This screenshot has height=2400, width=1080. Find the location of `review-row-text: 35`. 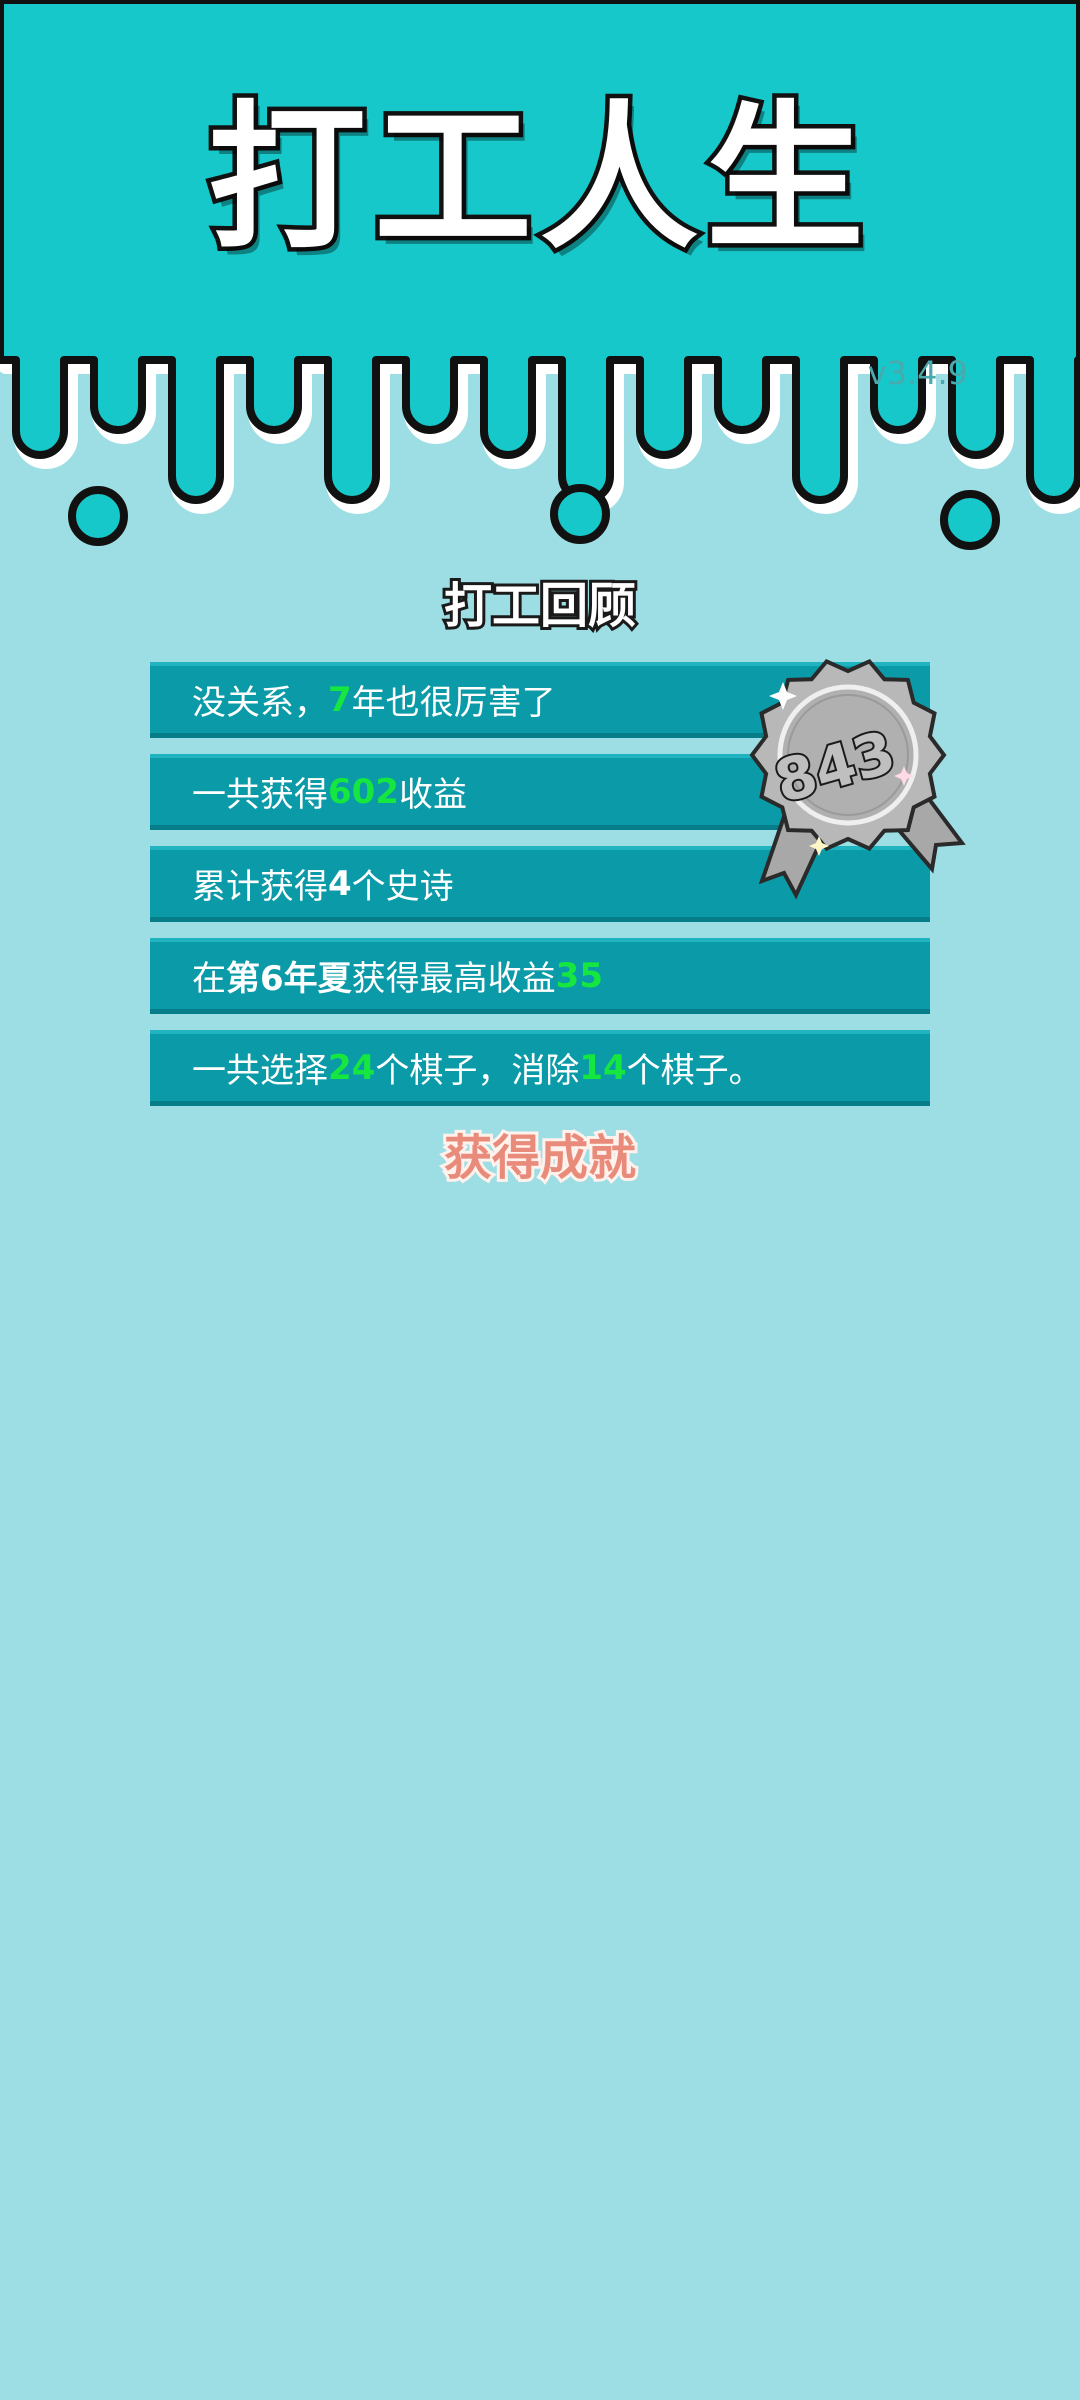

review-row-text: 35 is located at coordinates (579, 975).